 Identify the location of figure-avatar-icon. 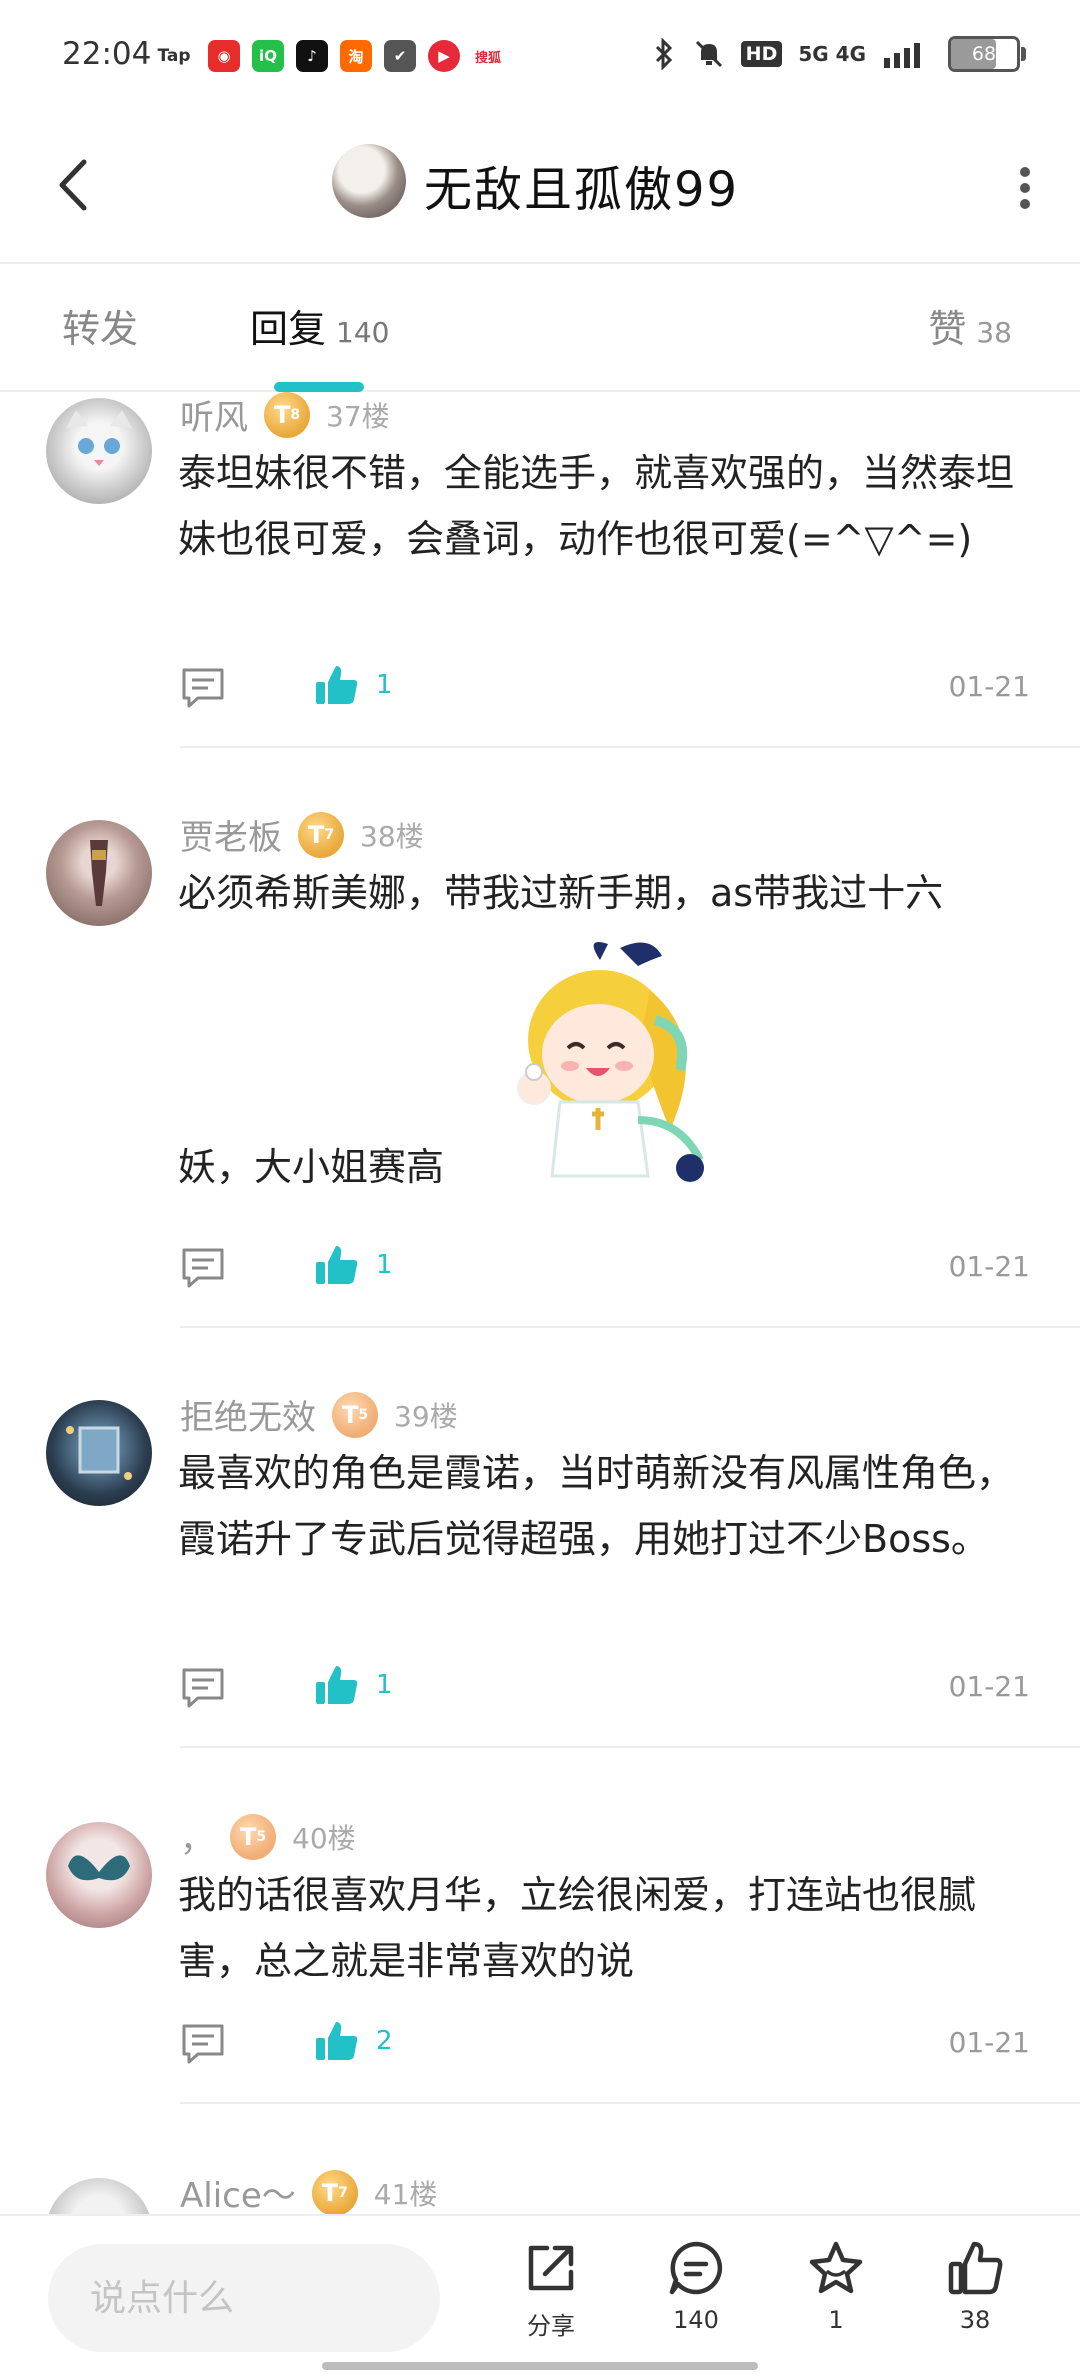
(99, 873).